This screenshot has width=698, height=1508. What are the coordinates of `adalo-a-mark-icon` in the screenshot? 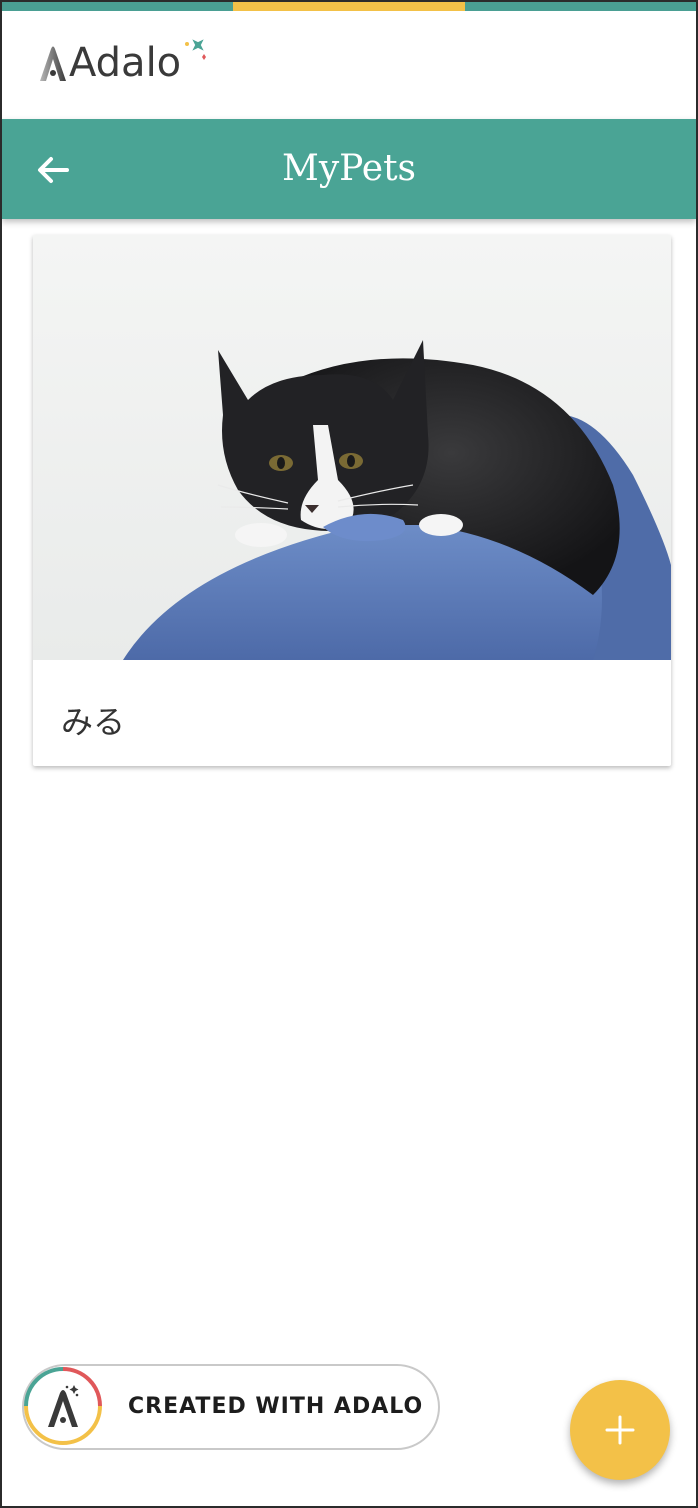 It's located at (53, 63).